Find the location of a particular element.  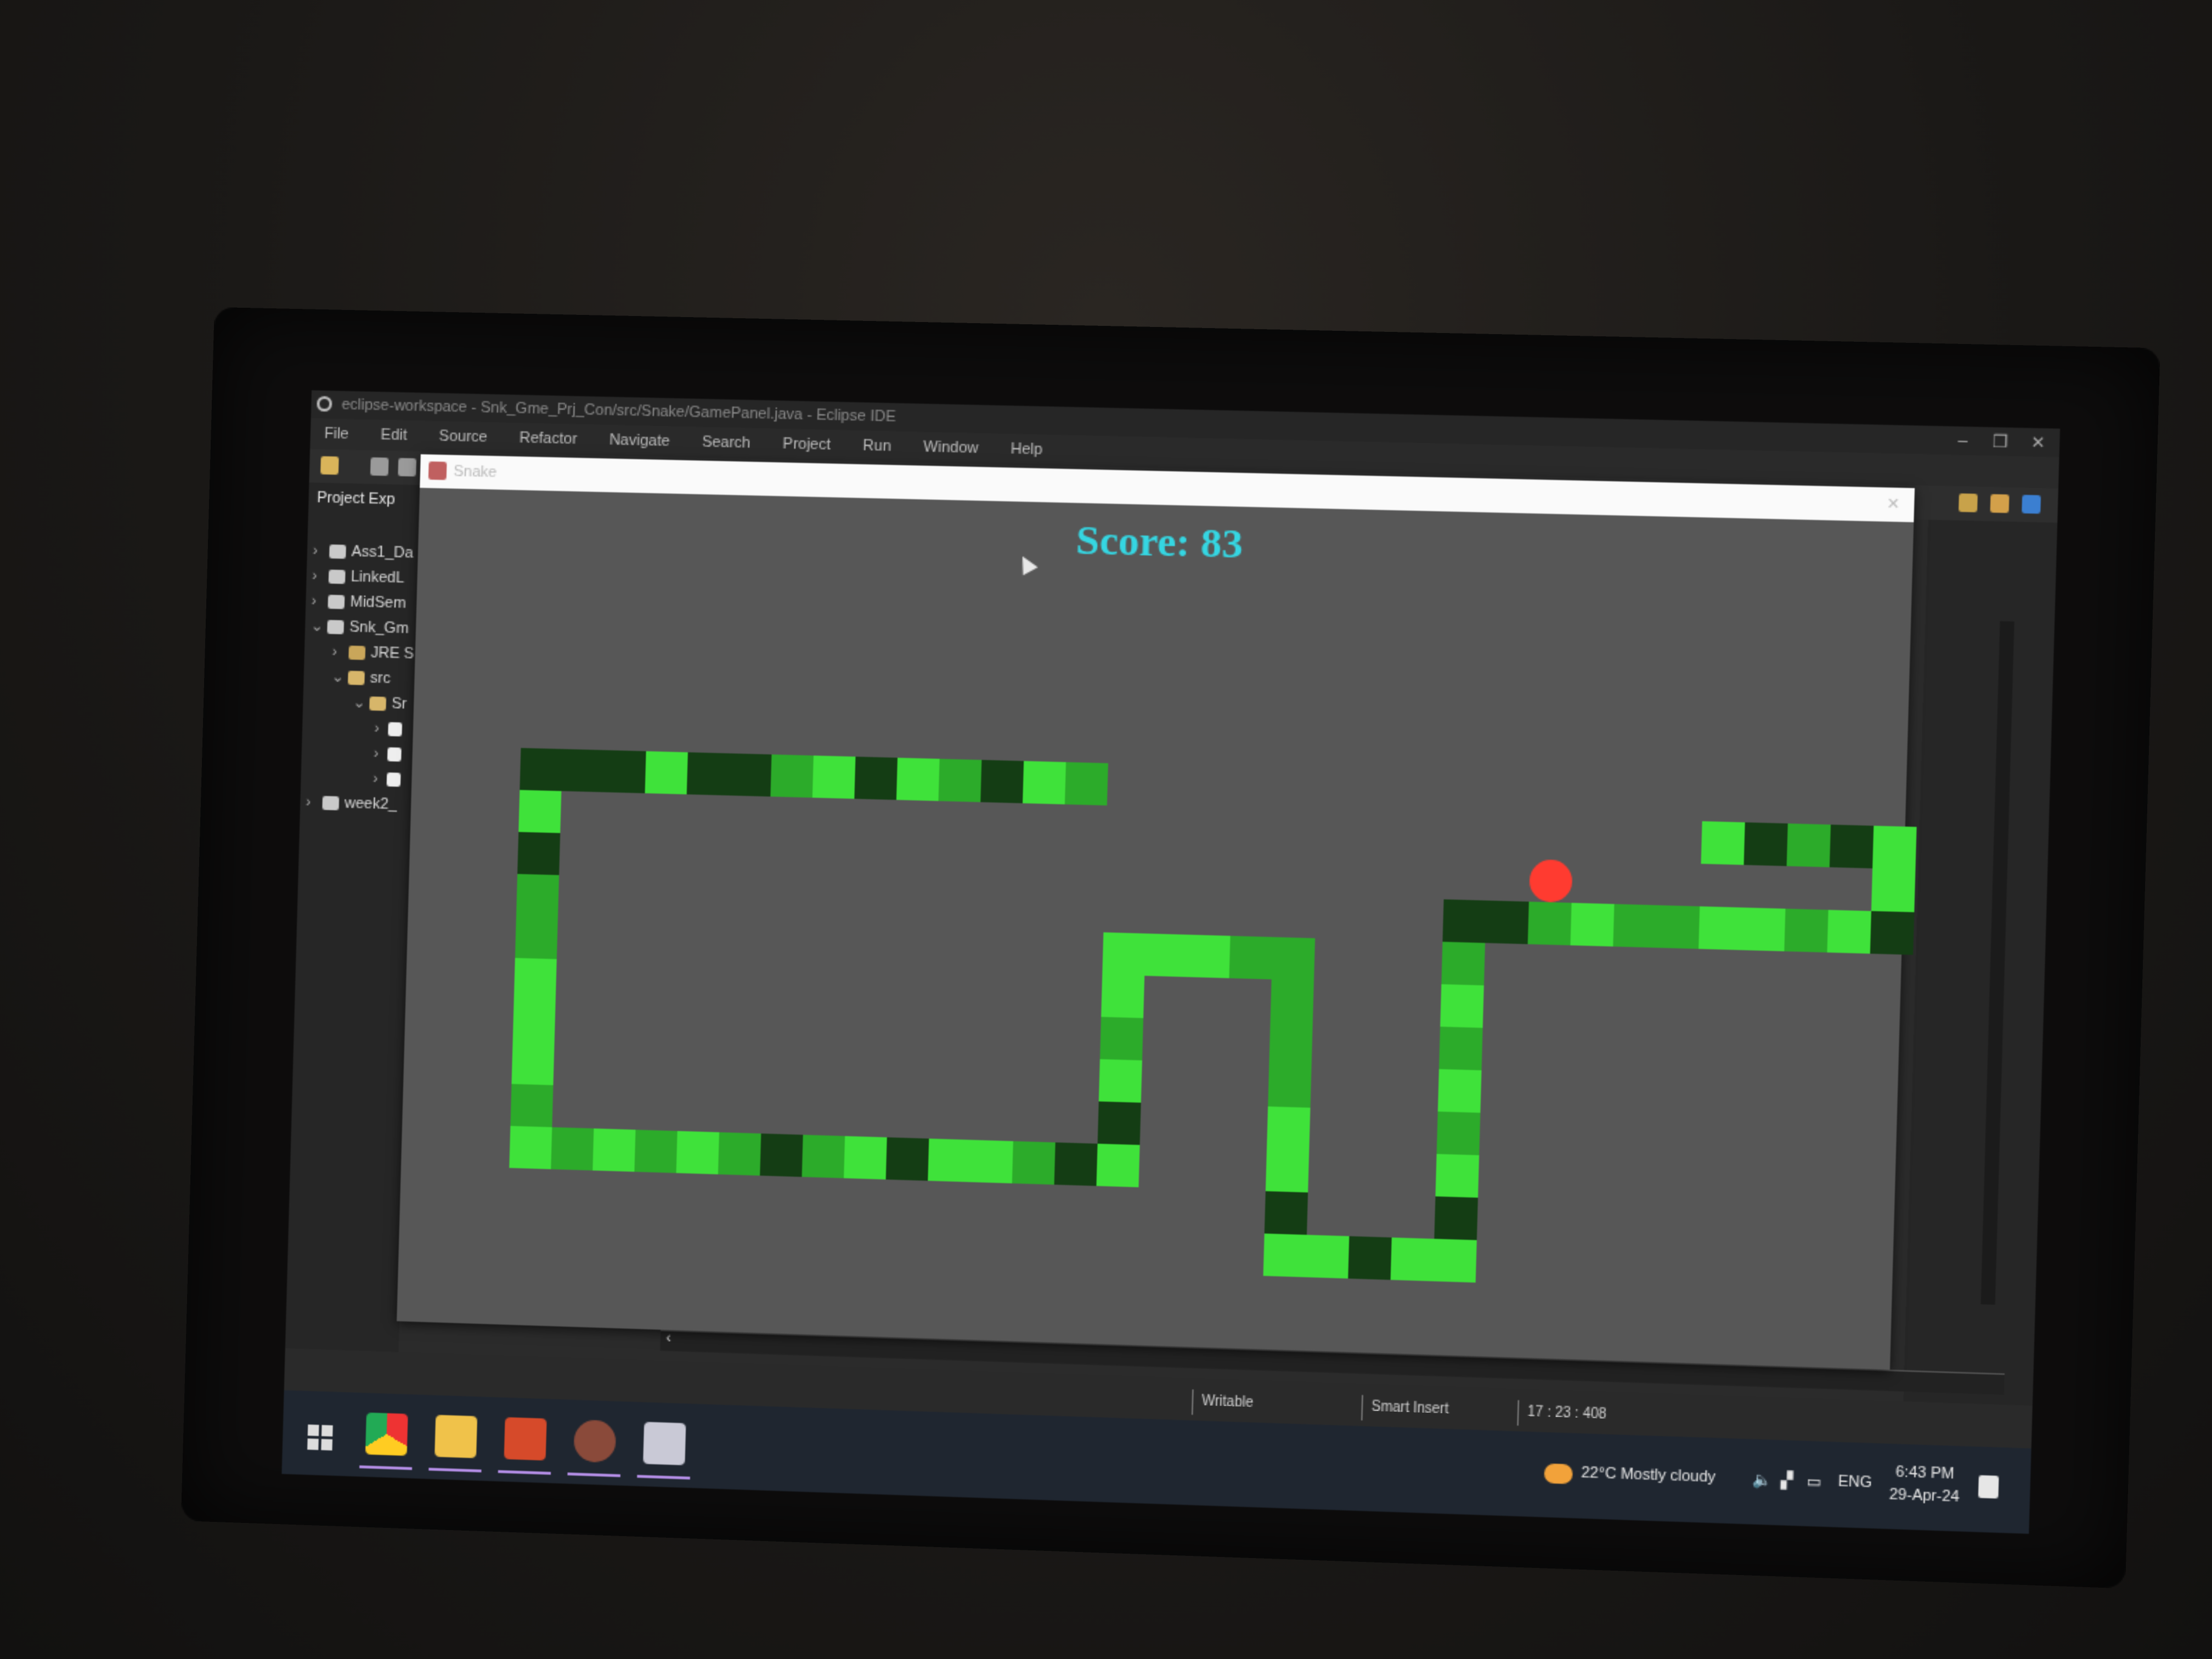

menu-file: File is located at coordinates (337, 434).